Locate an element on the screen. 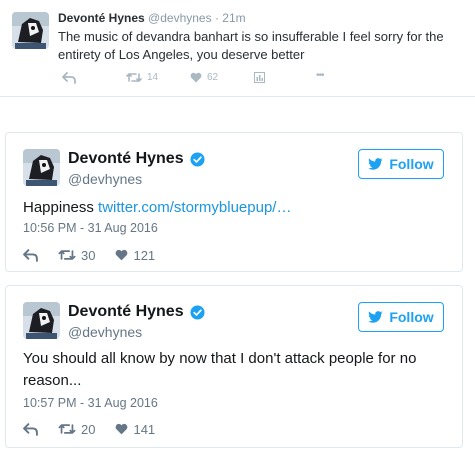 This screenshot has width=475, height=468. like-count: 62 is located at coordinates (213, 77).